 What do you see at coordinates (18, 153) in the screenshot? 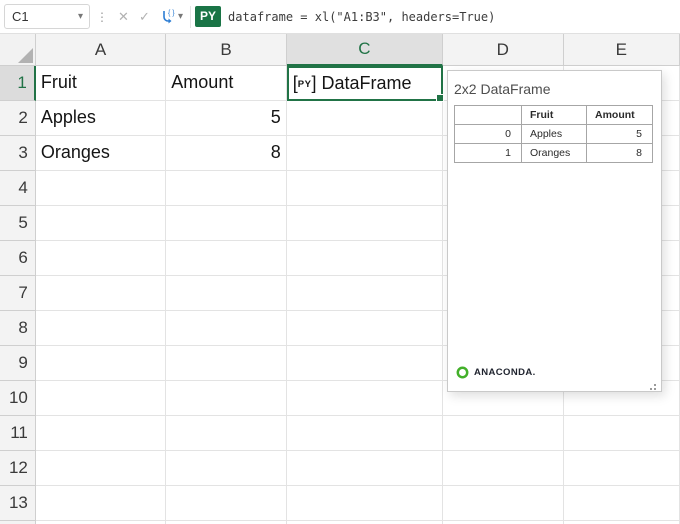
I see `row-header-3: 3` at bounding box center [18, 153].